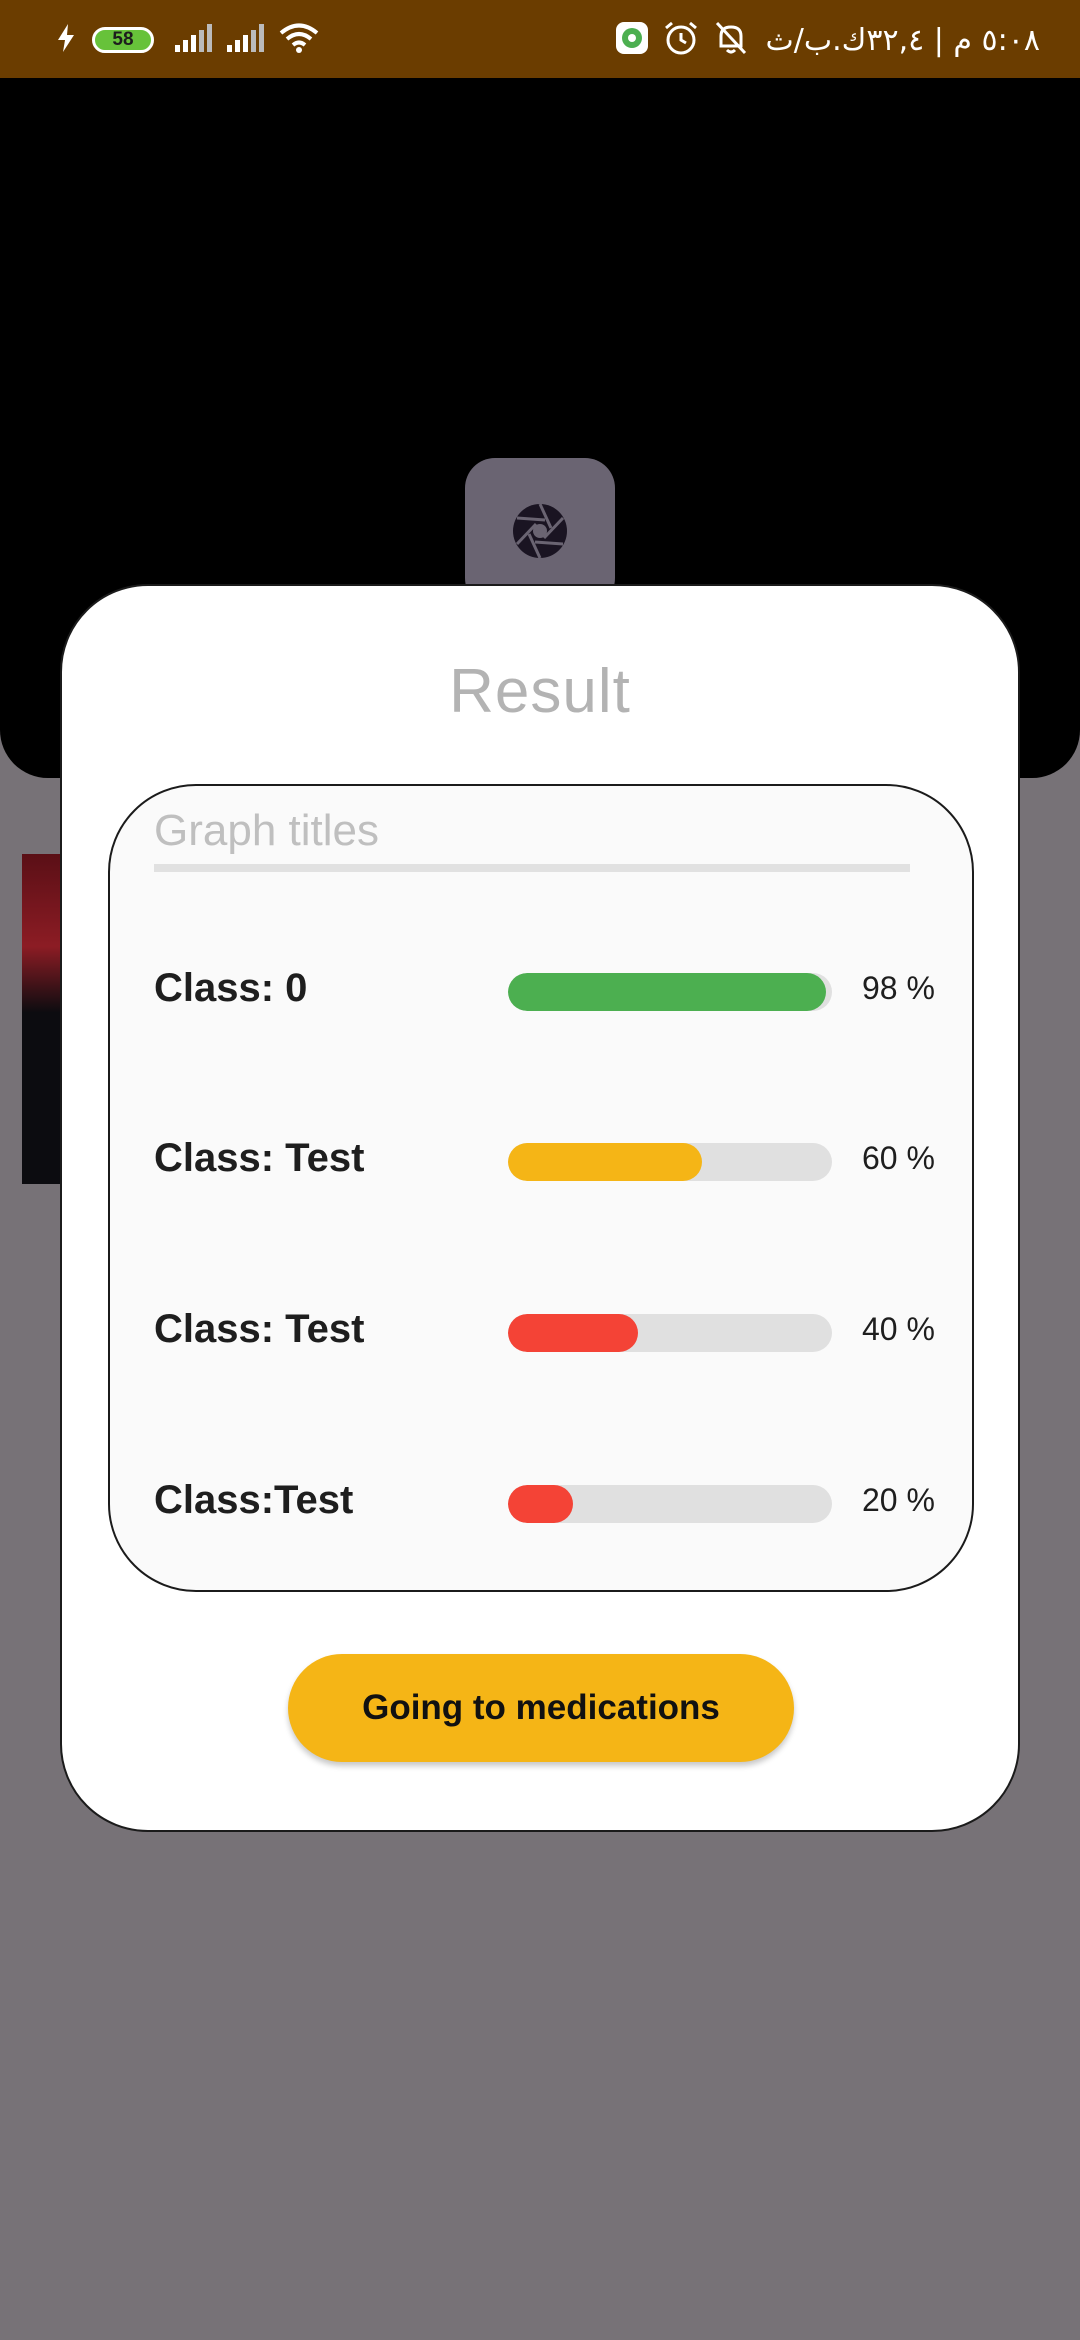  What do you see at coordinates (42, 1019) in the screenshot?
I see `gallery-thumbnail` at bounding box center [42, 1019].